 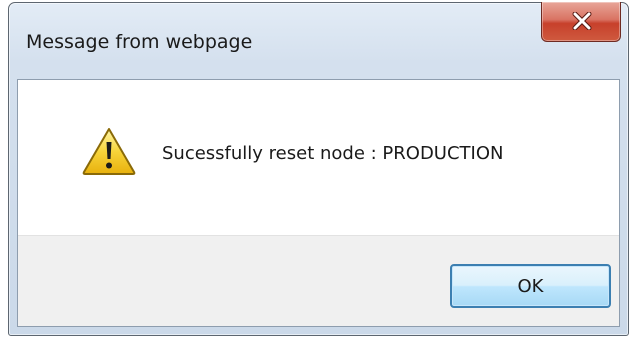 I want to click on close-button, so click(x=581, y=22).